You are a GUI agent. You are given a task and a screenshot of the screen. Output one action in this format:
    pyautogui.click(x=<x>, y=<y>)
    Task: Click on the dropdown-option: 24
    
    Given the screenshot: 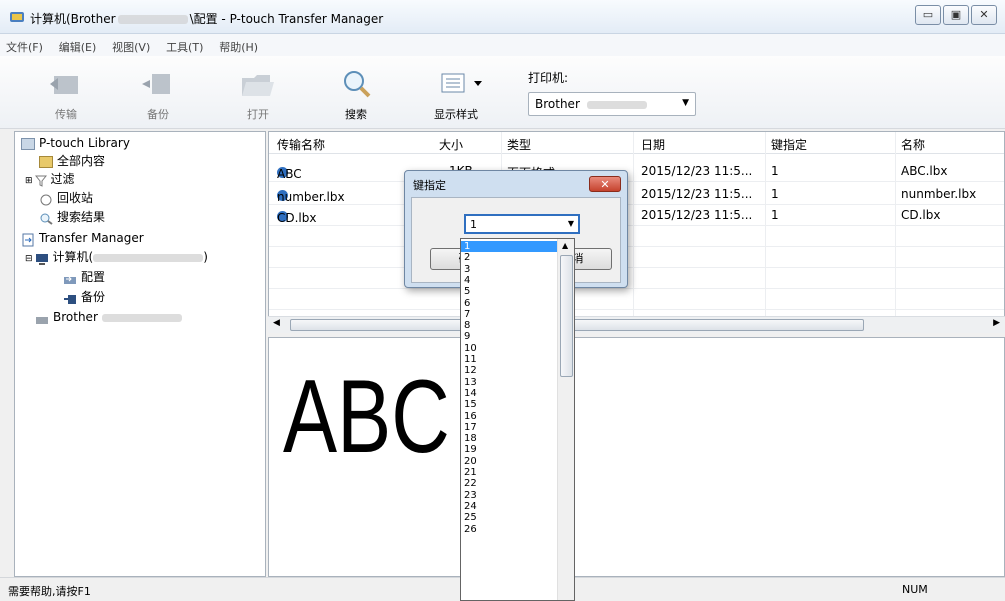 What is the action you would take?
    pyautogui.click(x=509, y=506)
    